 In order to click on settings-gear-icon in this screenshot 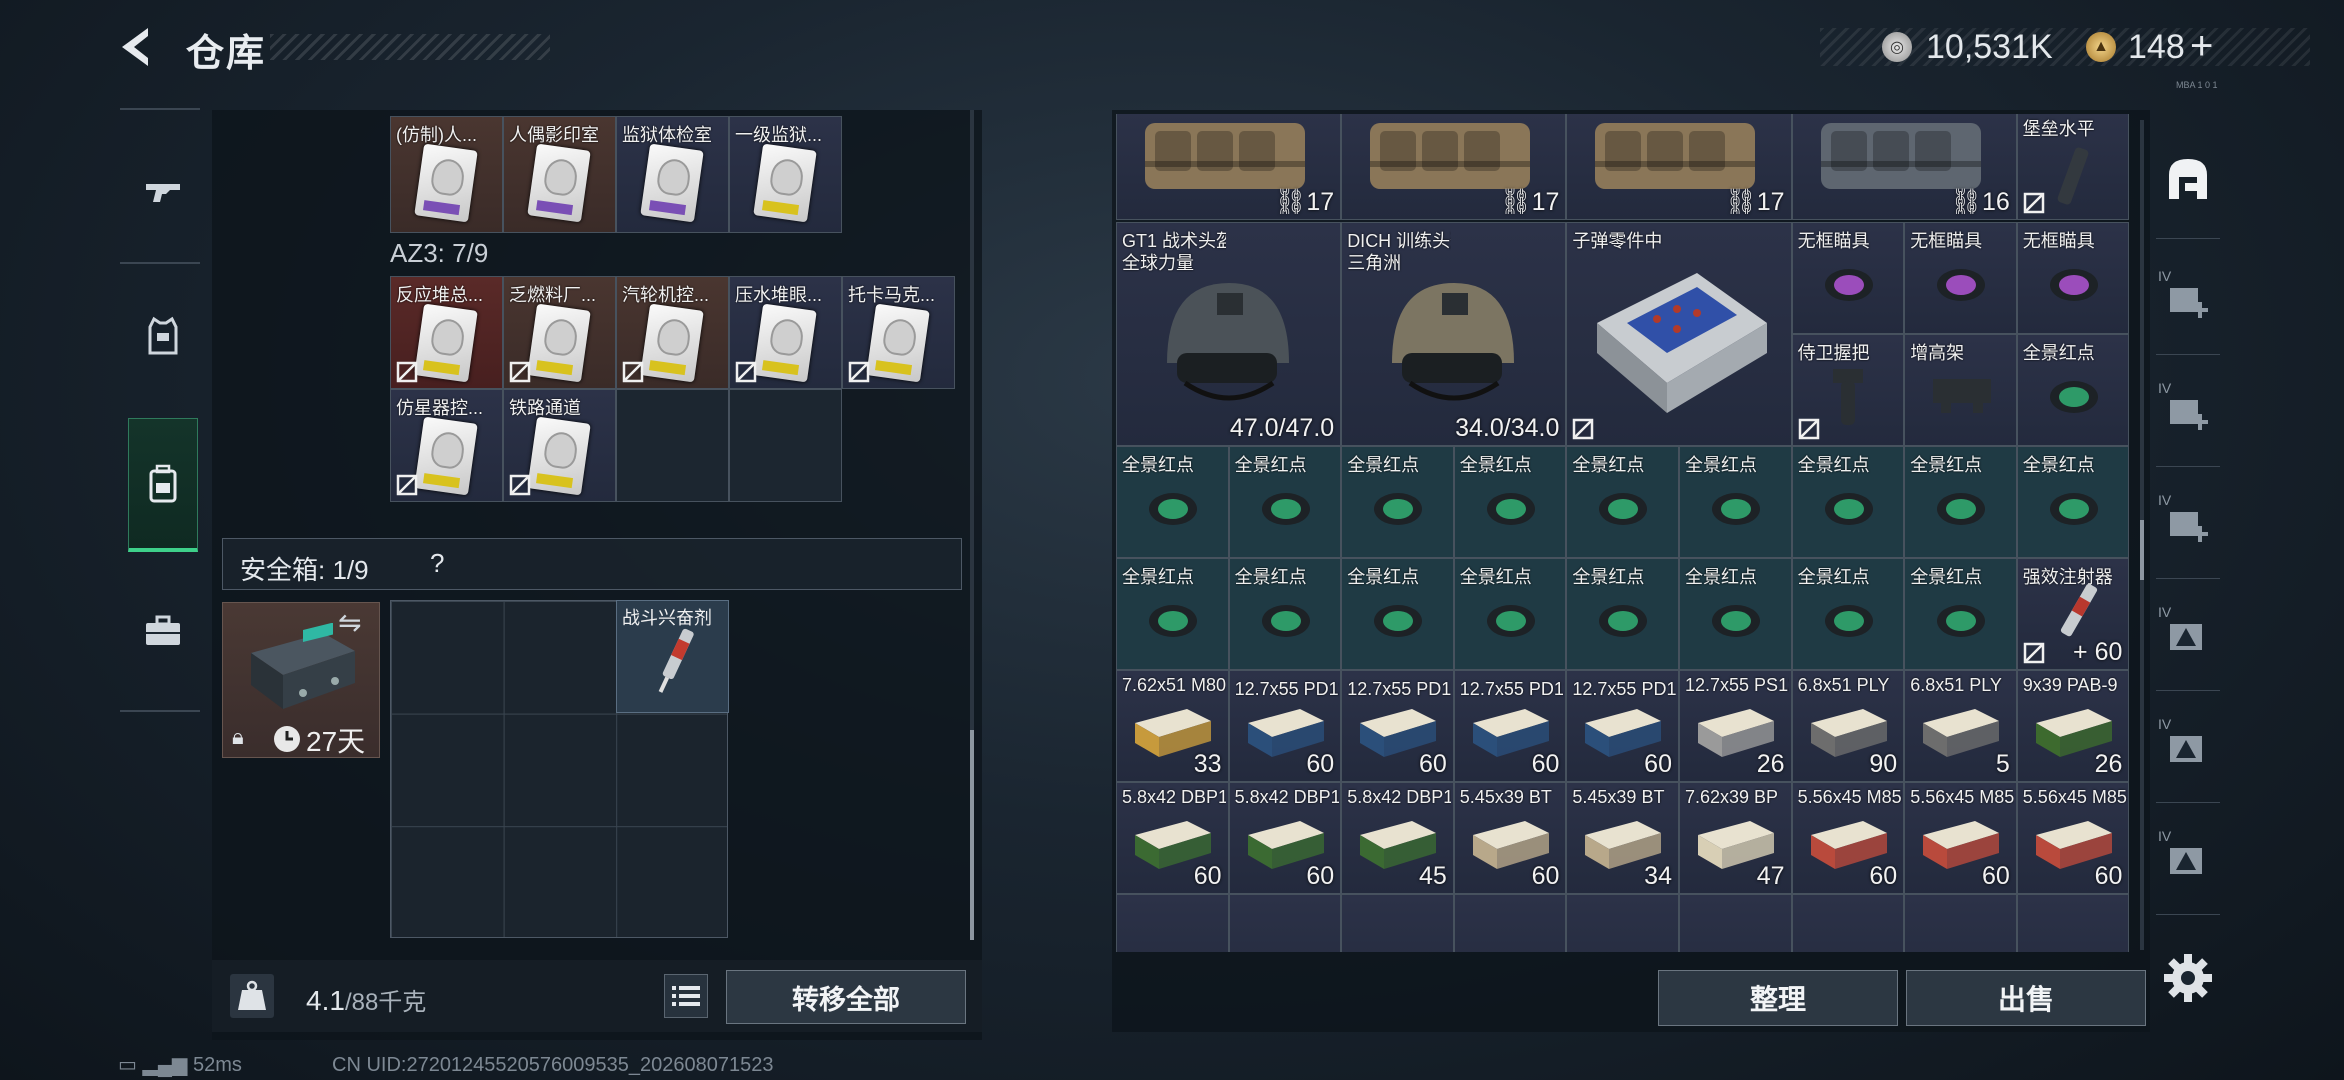, I will do `click(2188, 978)`.